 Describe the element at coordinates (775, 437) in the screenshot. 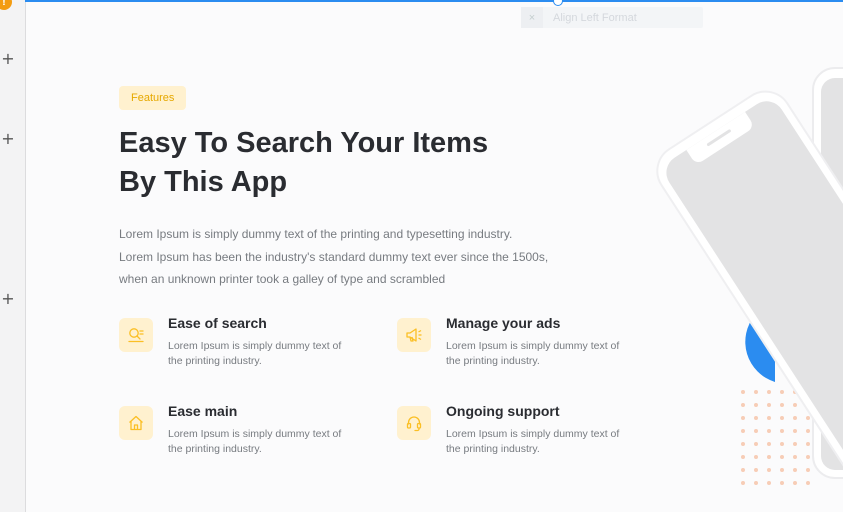

I see `dot-pattern` at that location.